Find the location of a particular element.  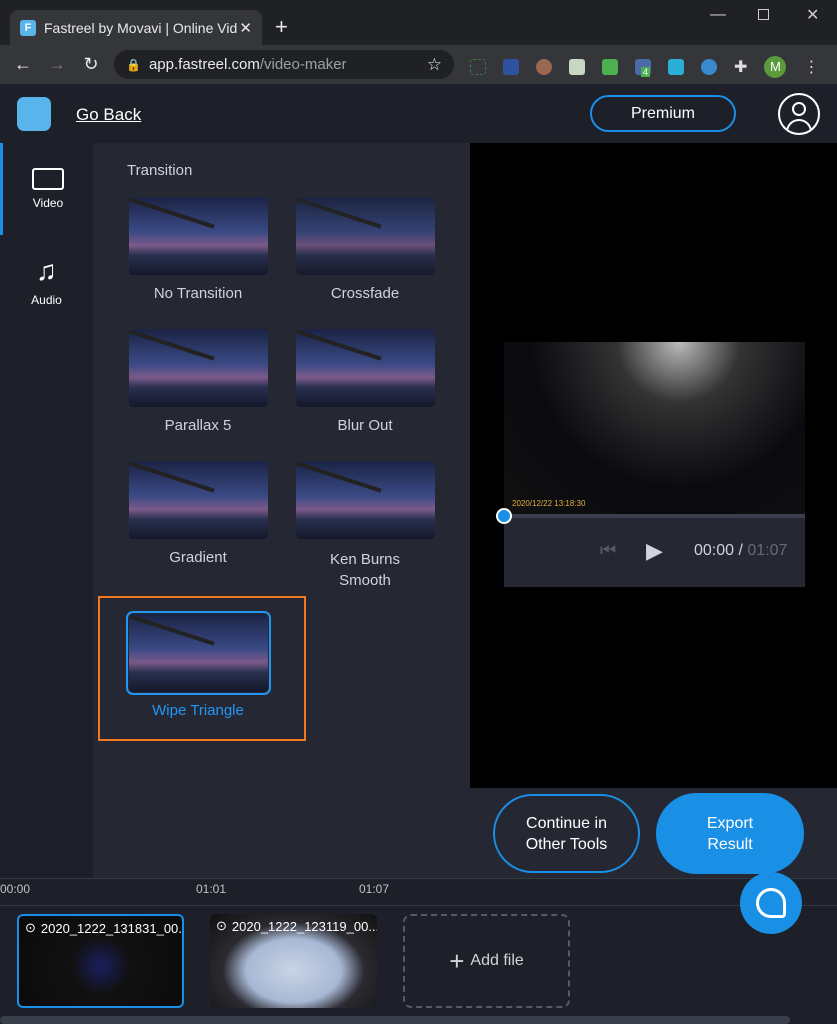

url-host: app.fastreel.com is located at coordinates (204, 64).